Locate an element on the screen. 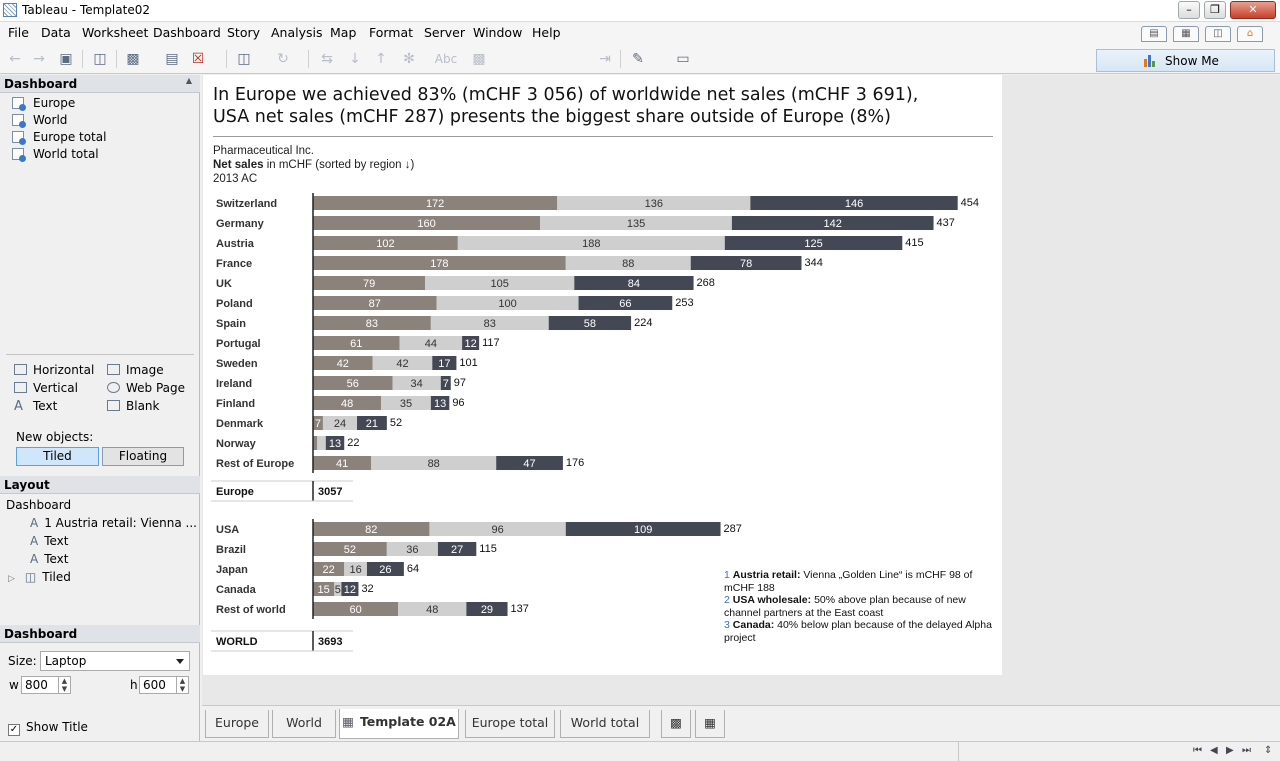 This screenshot has width=1280, height=761. tab-europe: Europe is located at coordinates (237, 724).